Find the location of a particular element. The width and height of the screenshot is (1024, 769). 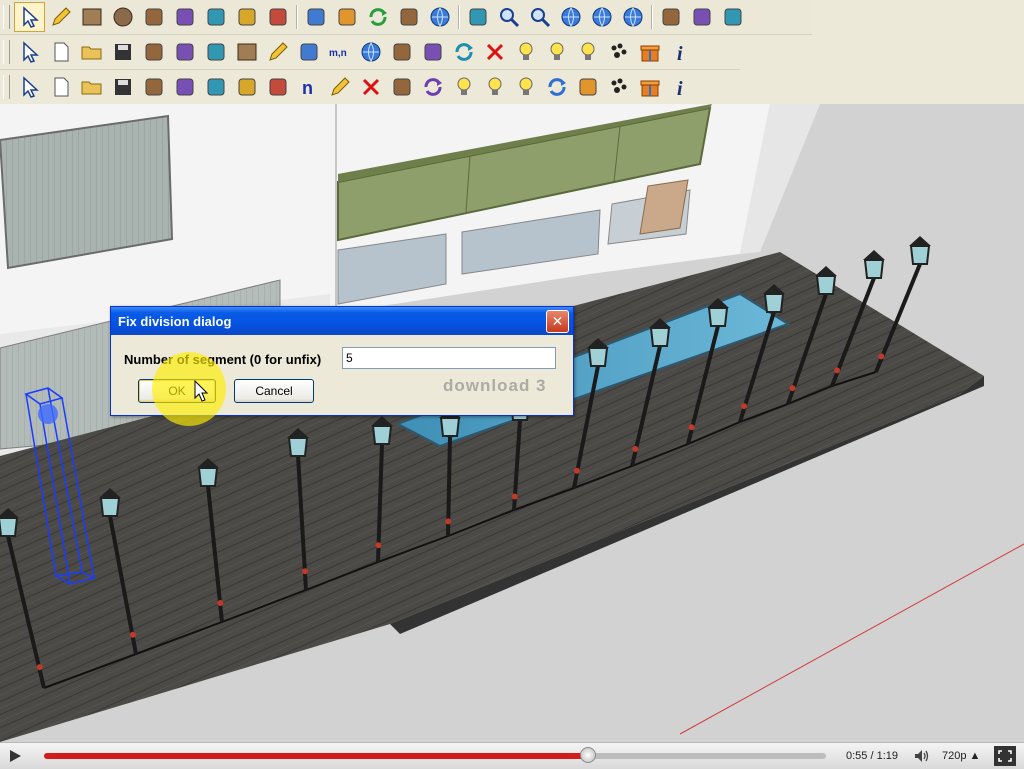

save-disk-icon is located at coordinates (122, 87).